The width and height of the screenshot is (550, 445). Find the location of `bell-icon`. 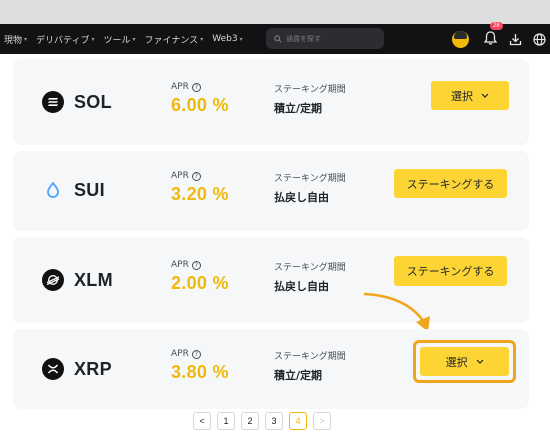

bell-icon is located at coordinates (490, 37).